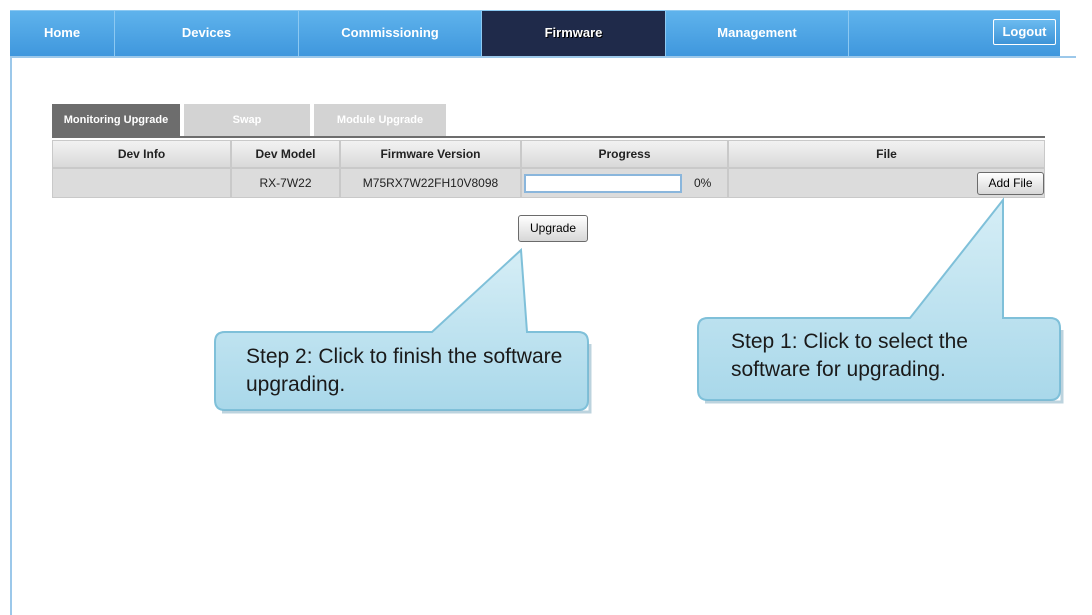 The image size is (1092, 615). I want to click on nav-item-management: Management, so click(757, 34).